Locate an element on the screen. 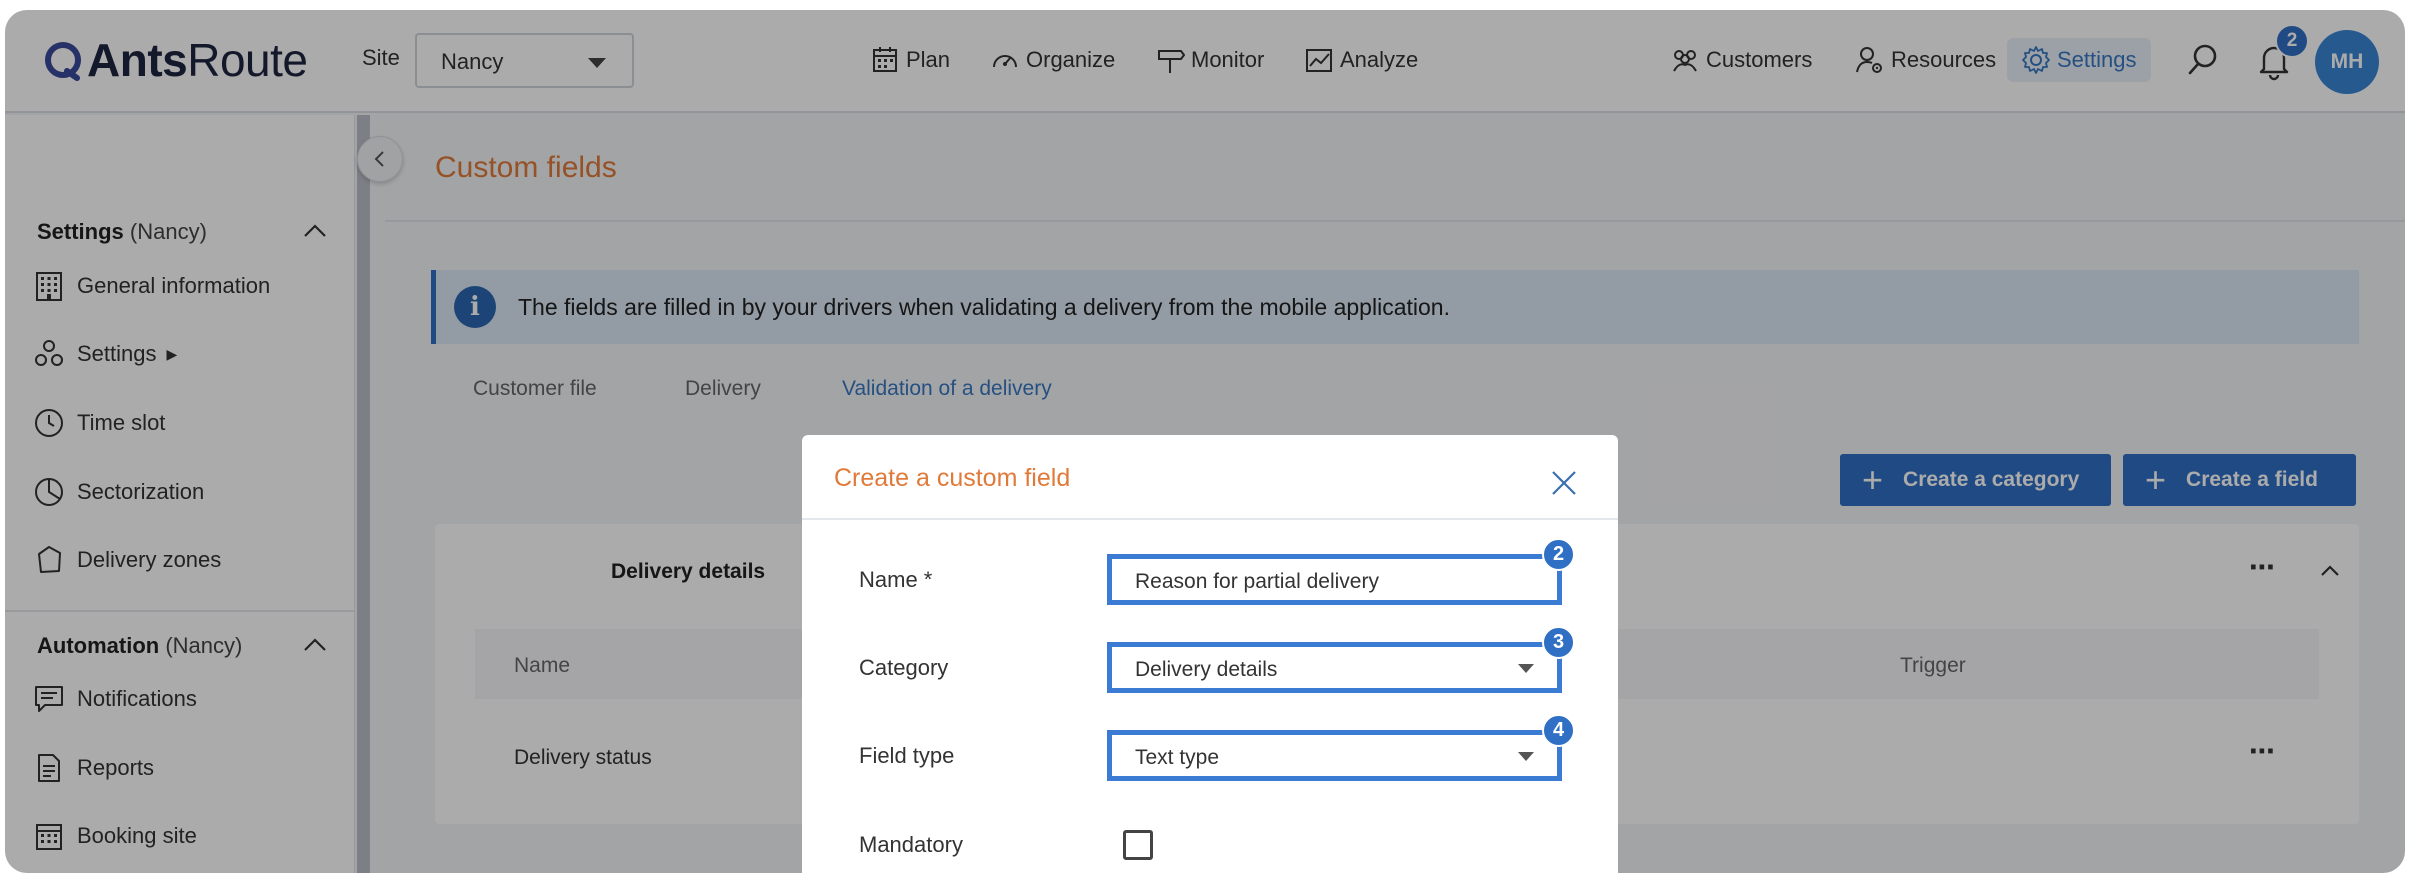 Image resolution: width=2410 pixels, height=881 pixels. name-field-value: Reason for partial delivery is located at coordinates (1257, 581).